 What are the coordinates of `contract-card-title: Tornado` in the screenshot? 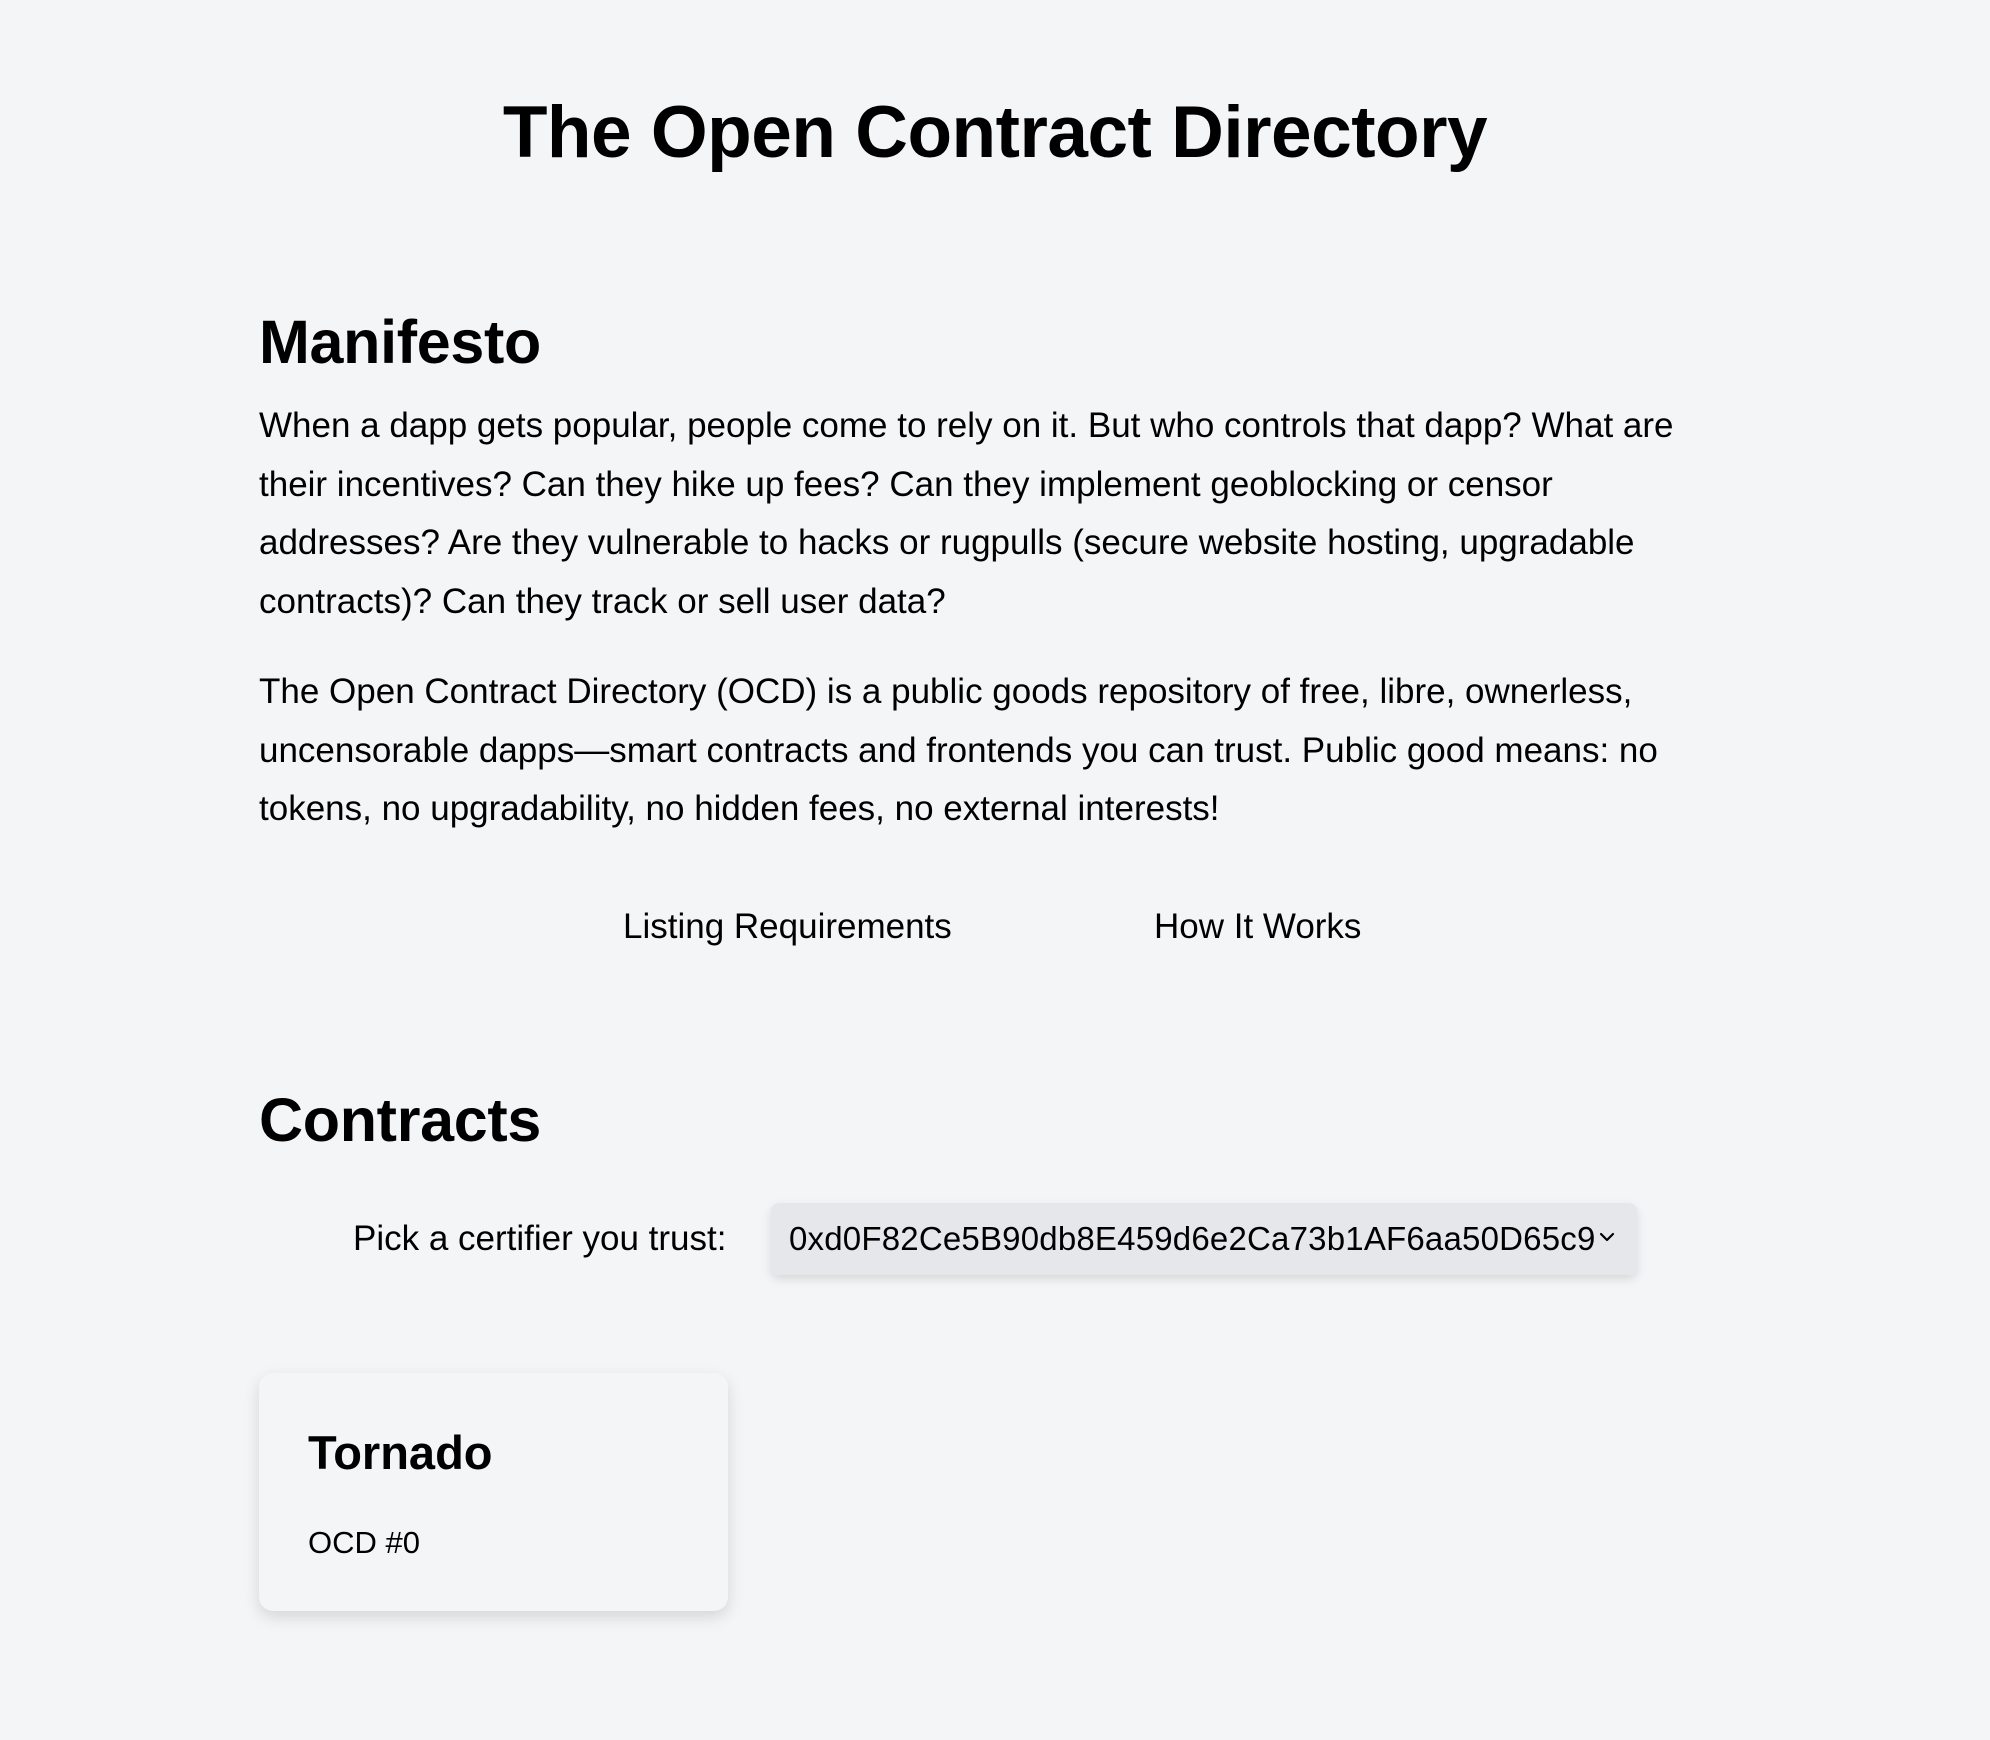 It's located at (400, 1452).